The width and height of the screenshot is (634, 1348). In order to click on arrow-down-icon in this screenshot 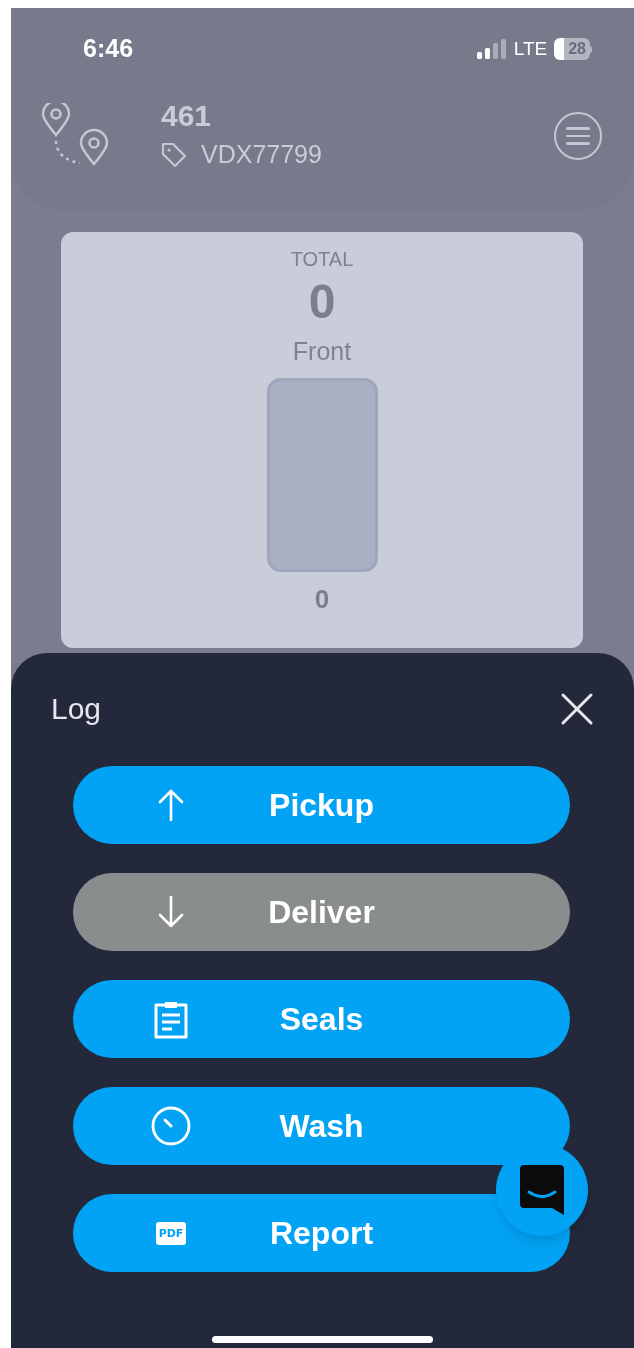, I will do `click(171, 912)`.